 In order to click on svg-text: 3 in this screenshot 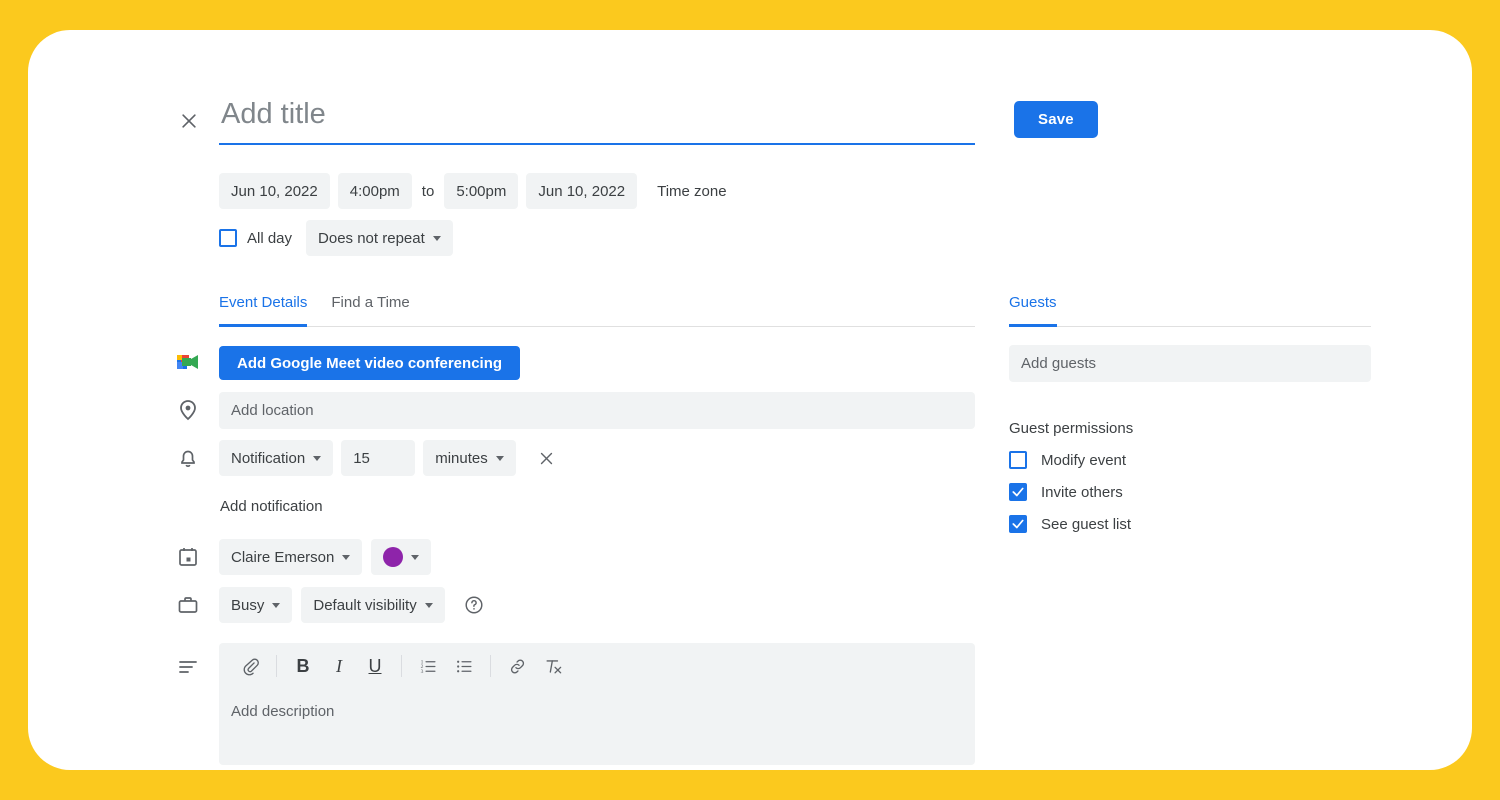, I will do `click(421, 671)`.